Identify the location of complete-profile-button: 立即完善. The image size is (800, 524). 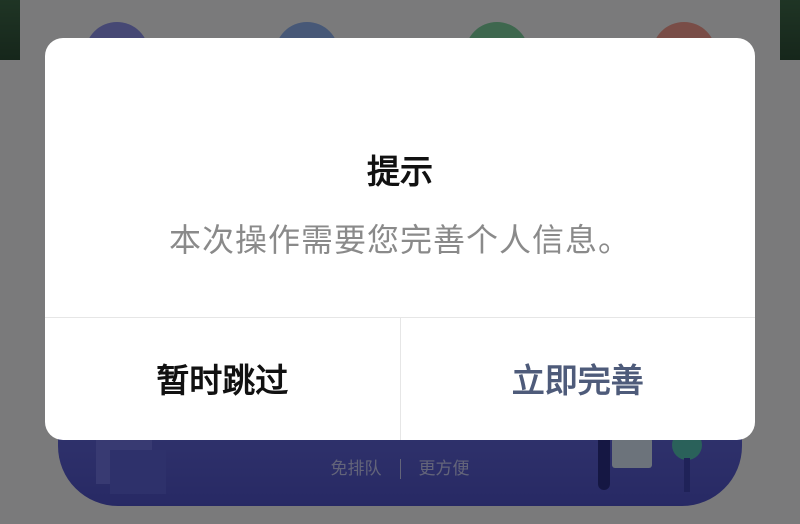
(577, 379).